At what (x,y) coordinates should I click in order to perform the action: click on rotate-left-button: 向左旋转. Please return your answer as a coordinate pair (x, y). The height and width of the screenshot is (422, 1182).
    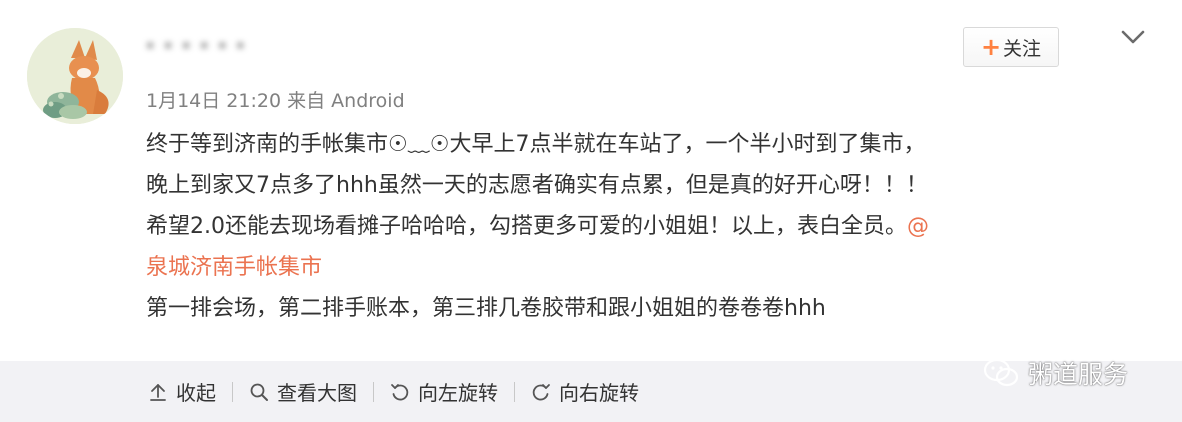
    Looking at the image, I should click on (444, 391).